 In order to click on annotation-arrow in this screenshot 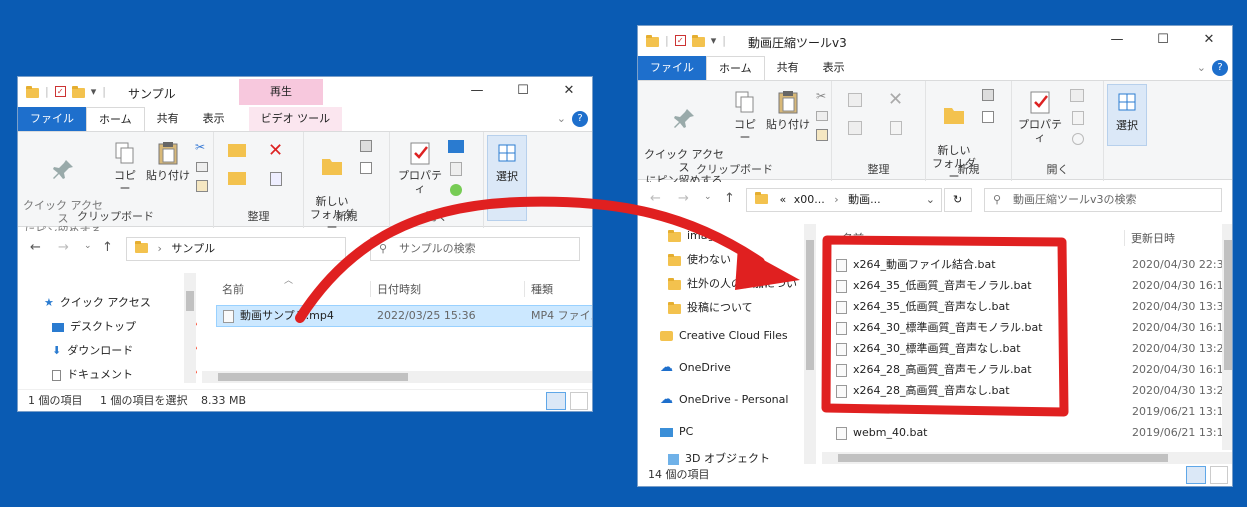, I will do `click(530, 259)`.